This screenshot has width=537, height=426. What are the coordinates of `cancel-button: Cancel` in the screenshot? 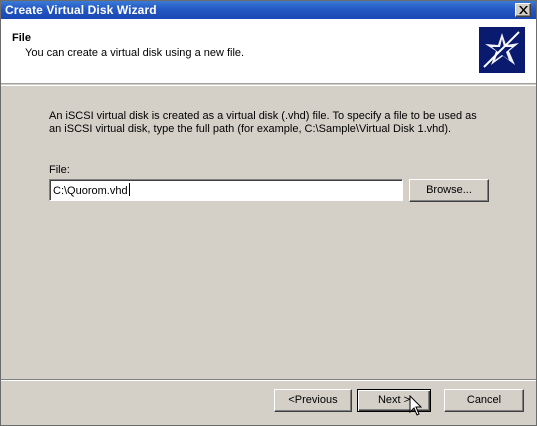 It's located at (484, 400).